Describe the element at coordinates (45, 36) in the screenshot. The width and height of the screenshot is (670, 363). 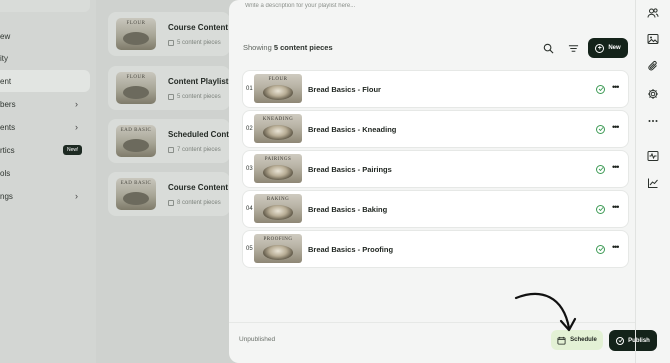
I see `sidebar-item-overview: ew` at that location.